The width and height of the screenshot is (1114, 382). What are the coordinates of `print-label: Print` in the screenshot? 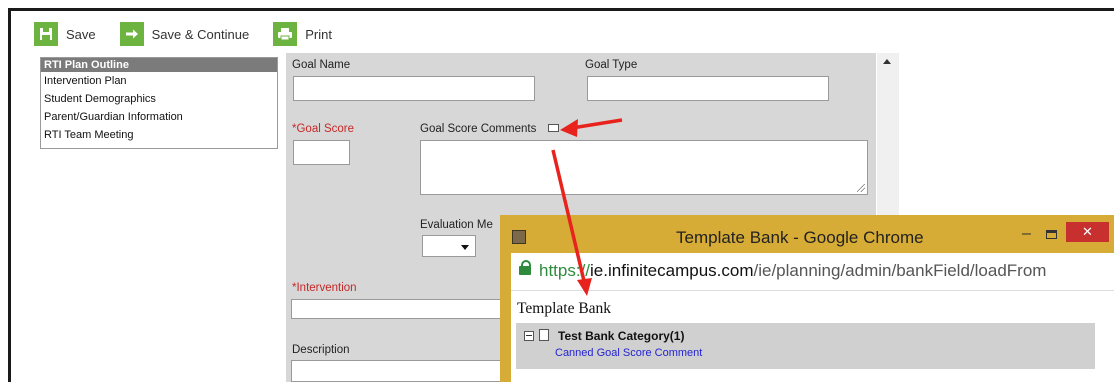 It's located at (318, 34).